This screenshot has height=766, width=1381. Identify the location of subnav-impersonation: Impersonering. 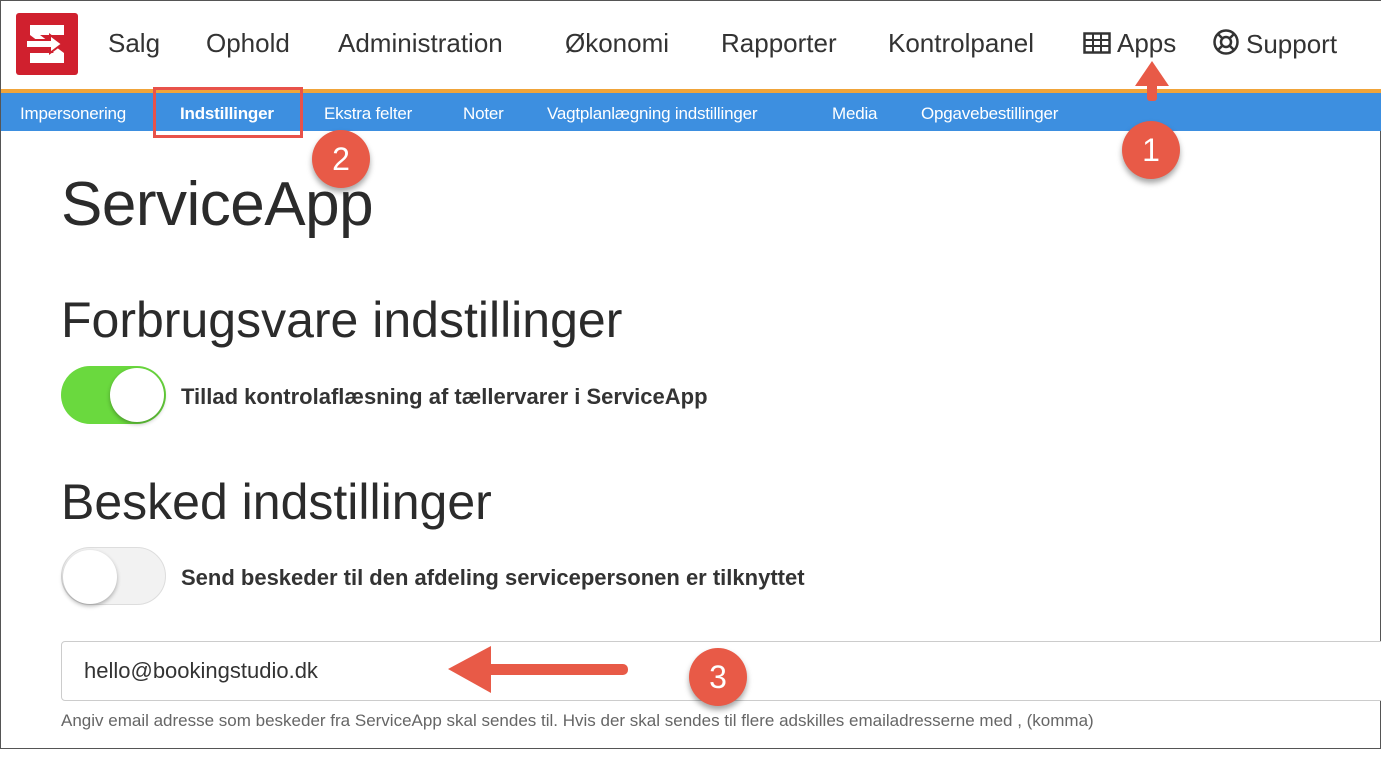
(73, 114).